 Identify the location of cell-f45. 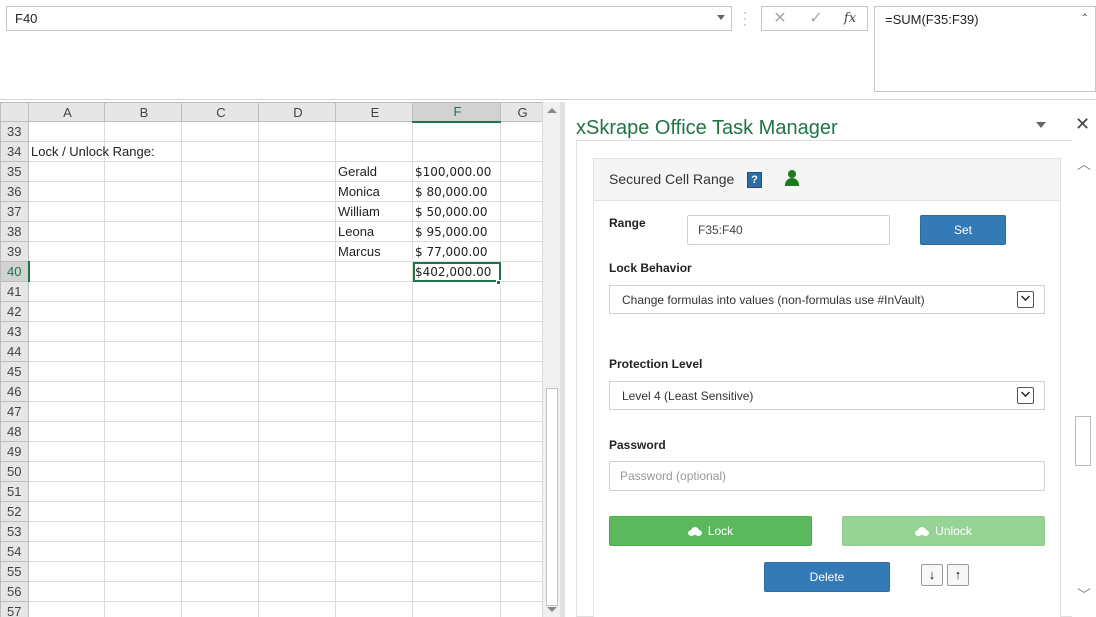
(456, 371).